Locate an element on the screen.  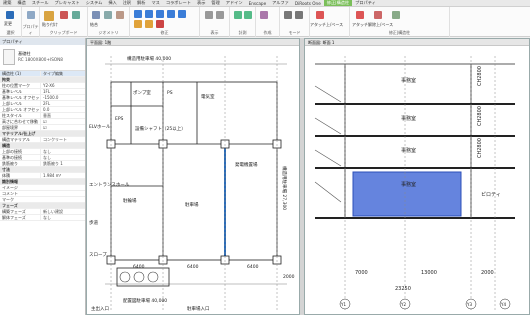
paste-icon is located at coordinates (49, 16).